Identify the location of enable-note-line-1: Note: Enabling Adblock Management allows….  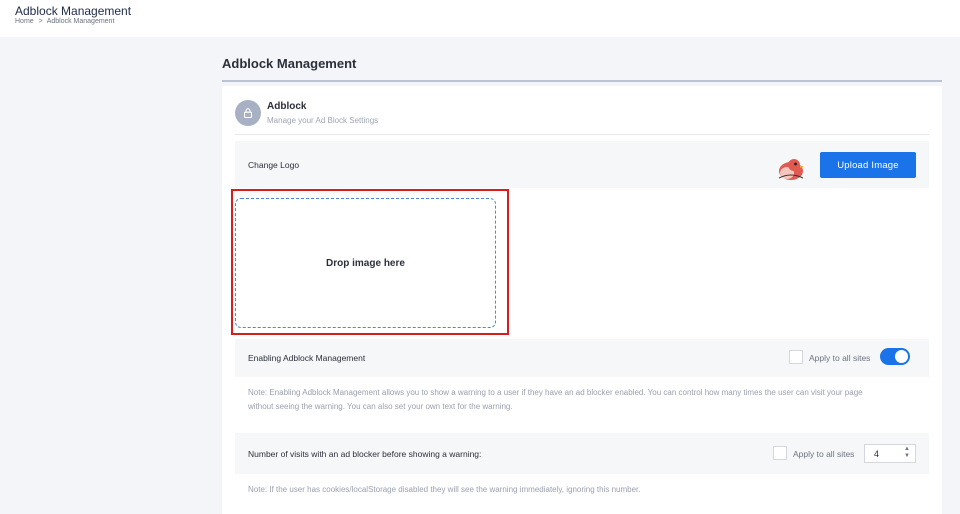
(555, 392).